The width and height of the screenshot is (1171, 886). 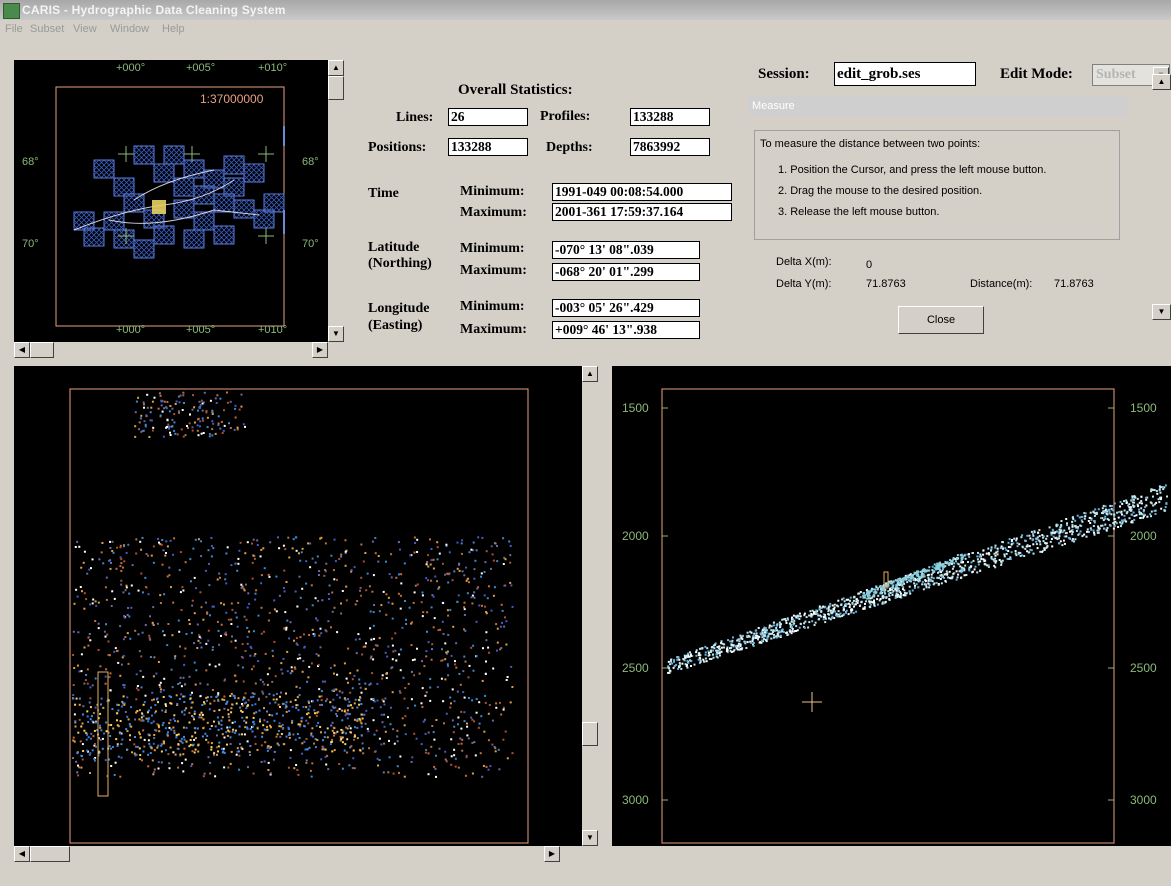 I want to click on plan-vscrollbar: ▲ ▼, so click(x=590, y=606).